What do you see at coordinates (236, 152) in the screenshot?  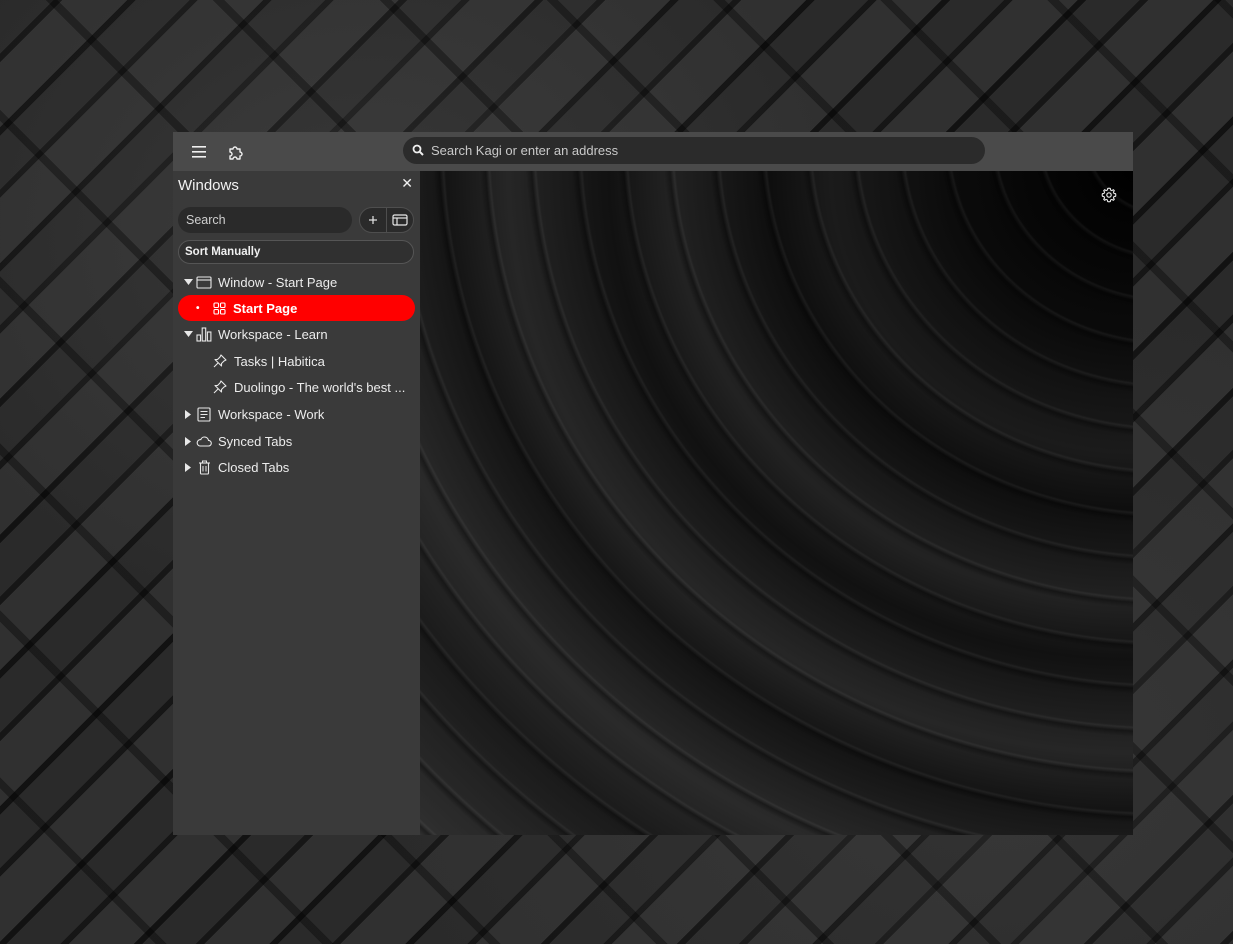 I see `puzzle-icon` at bounding box center [236, 152].